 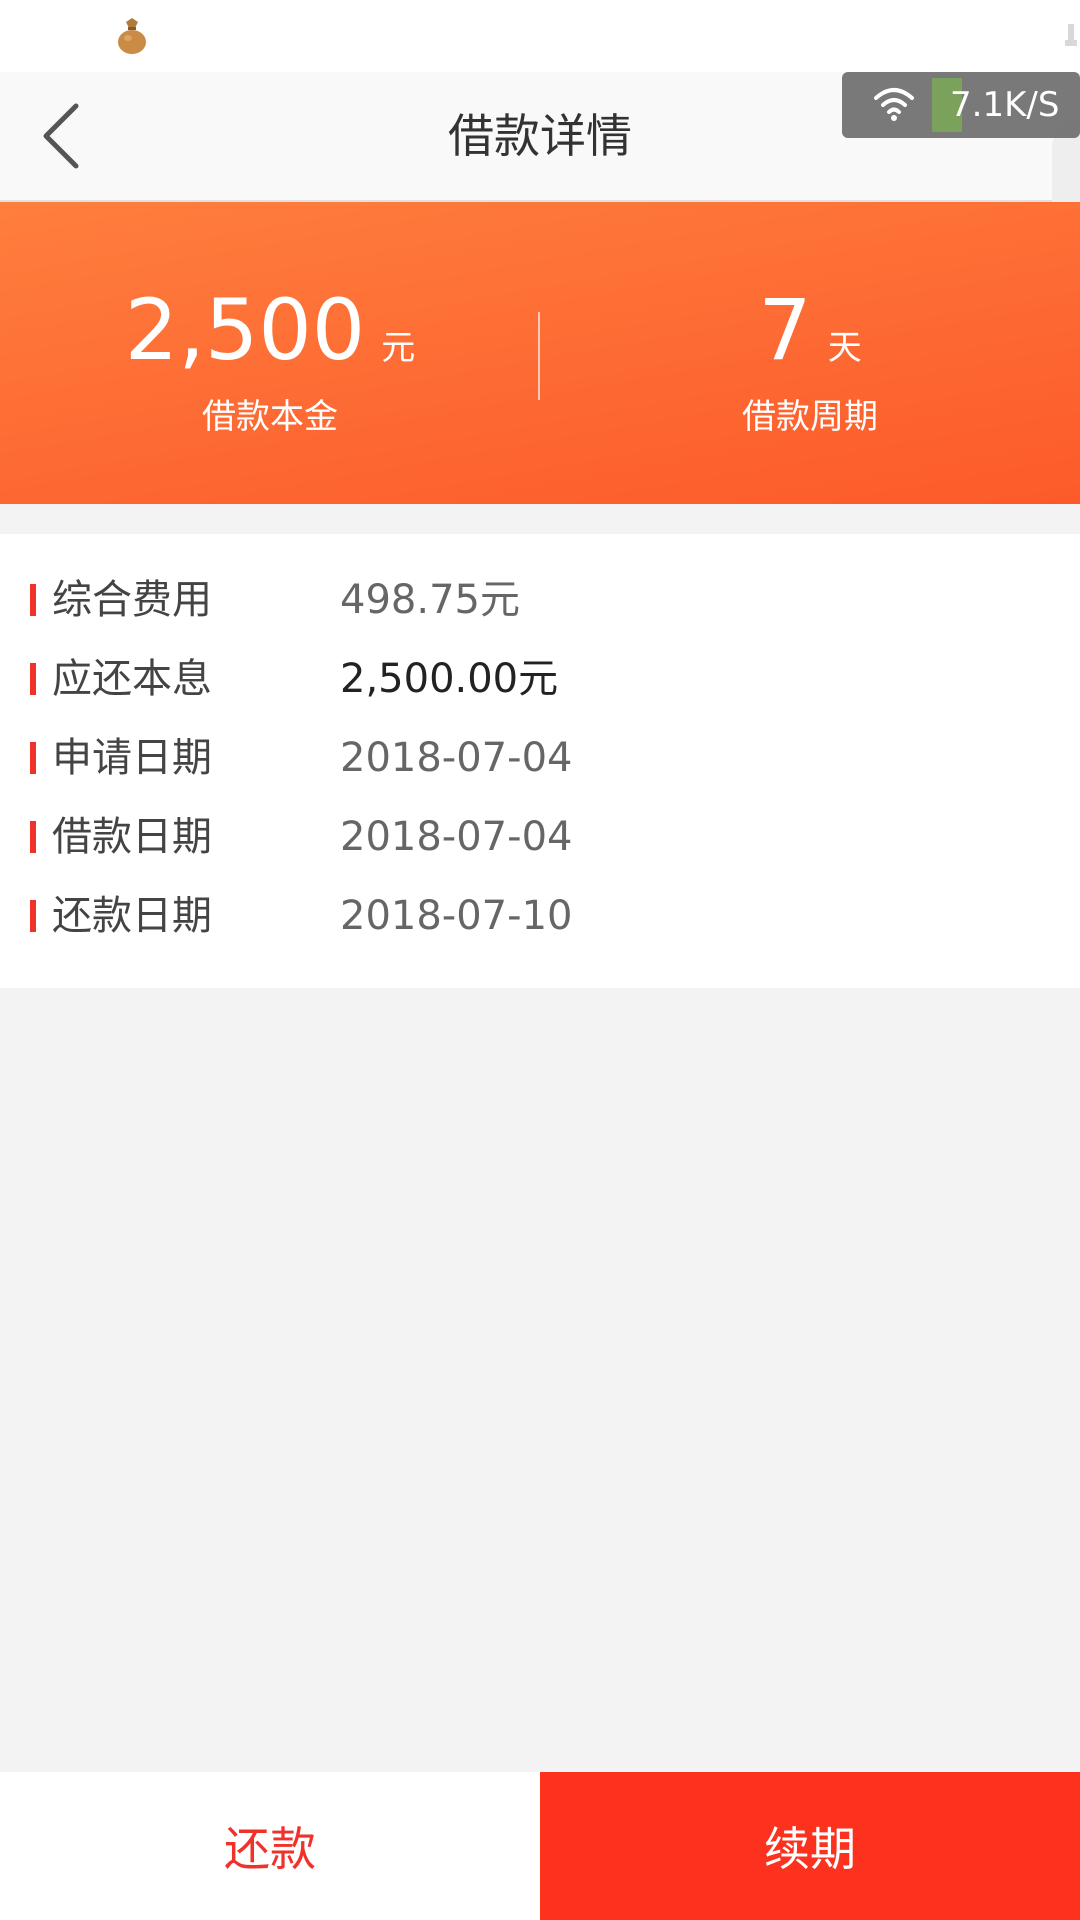 What do you see at coordinates (270, 417) in the screenshot?
I see `principal-label: 借款本金` at bounding box center [270, 417].